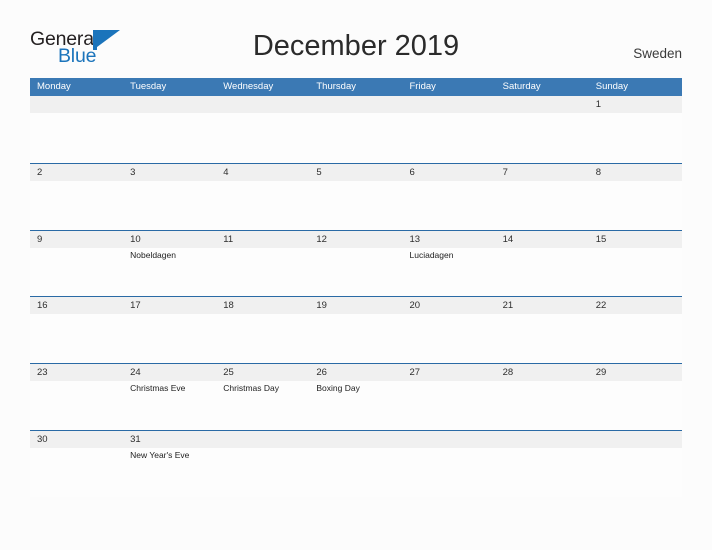 This screenshot has width=712, height=550. What do you see at coordinates (76, 172) in the screenshot?
I see `day-number-2: 2` at bounding box center [76, 172].